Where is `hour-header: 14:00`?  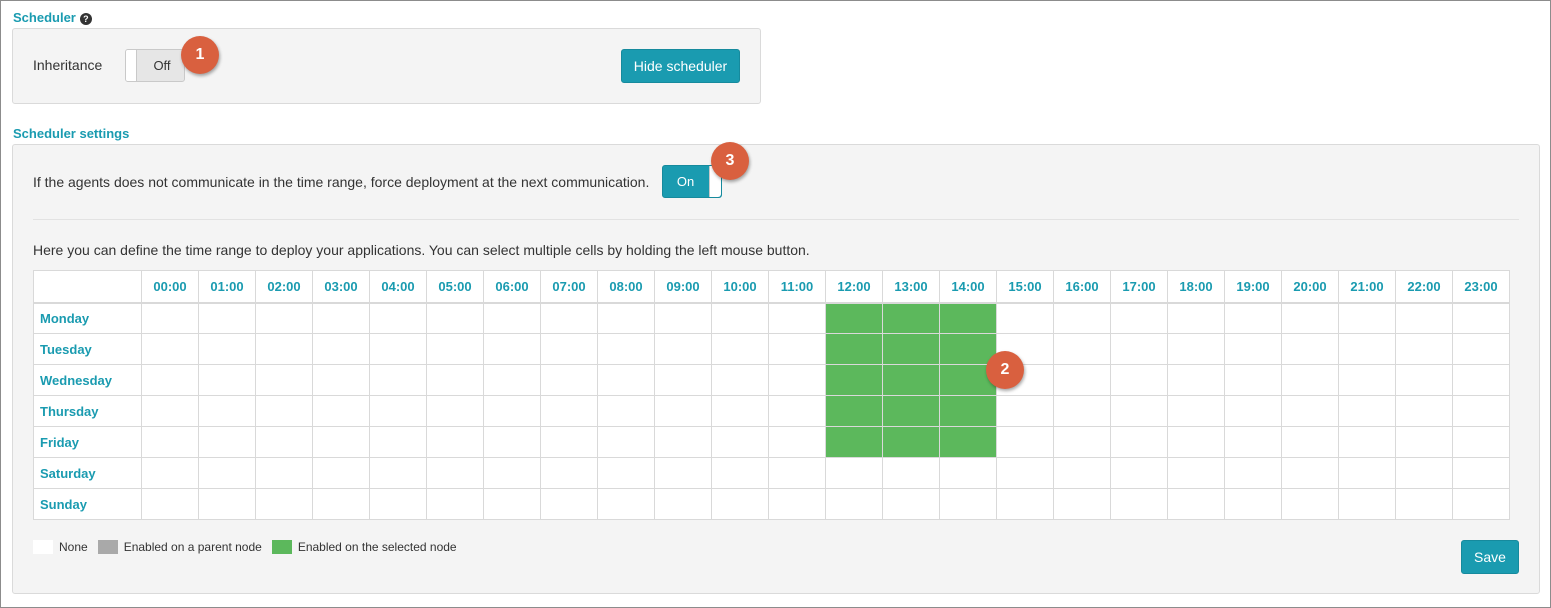 hour-header: 14:00 is located at coordinates (968, 287).